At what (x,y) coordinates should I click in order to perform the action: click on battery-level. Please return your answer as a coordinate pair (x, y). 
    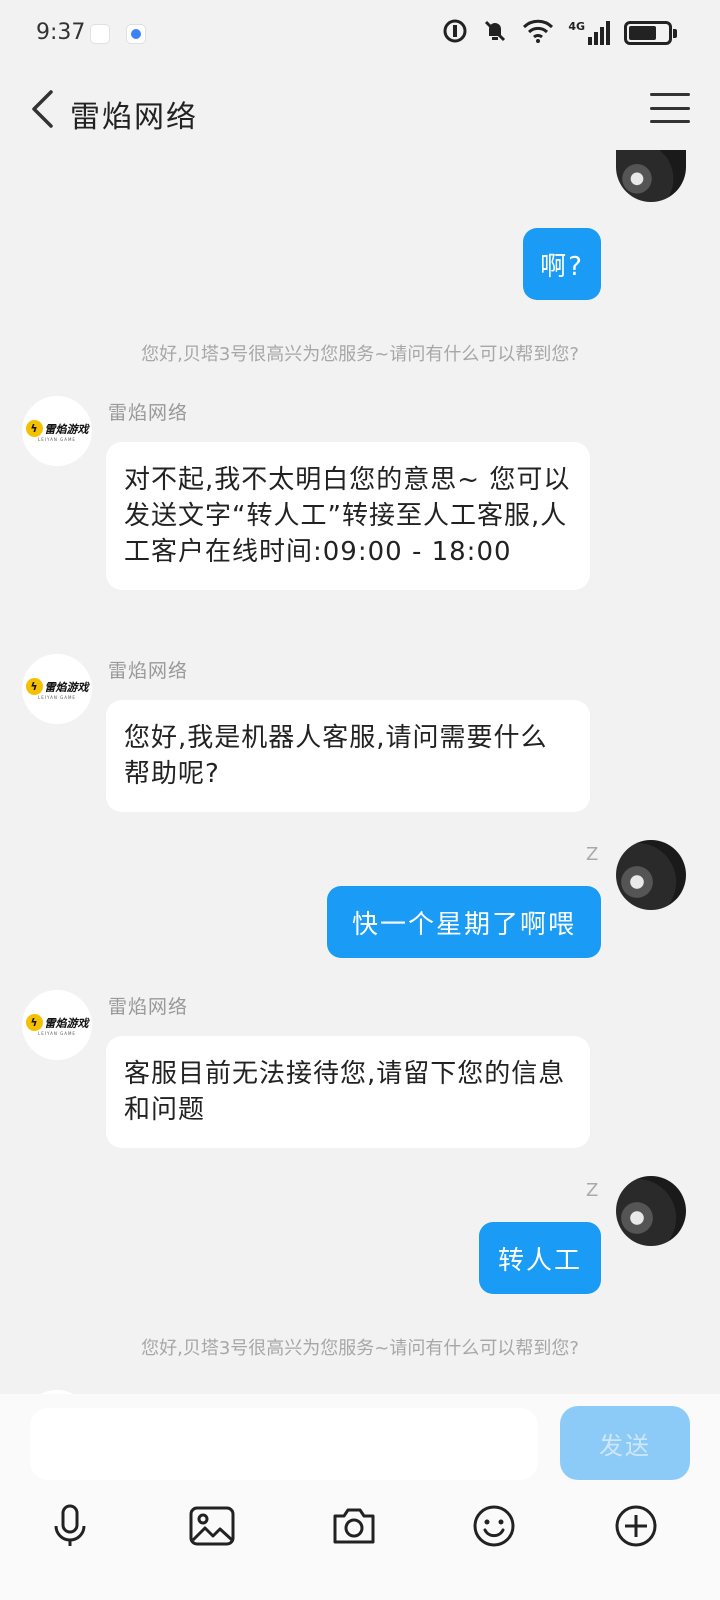
    Looking at the image, I should click on (642, 33).